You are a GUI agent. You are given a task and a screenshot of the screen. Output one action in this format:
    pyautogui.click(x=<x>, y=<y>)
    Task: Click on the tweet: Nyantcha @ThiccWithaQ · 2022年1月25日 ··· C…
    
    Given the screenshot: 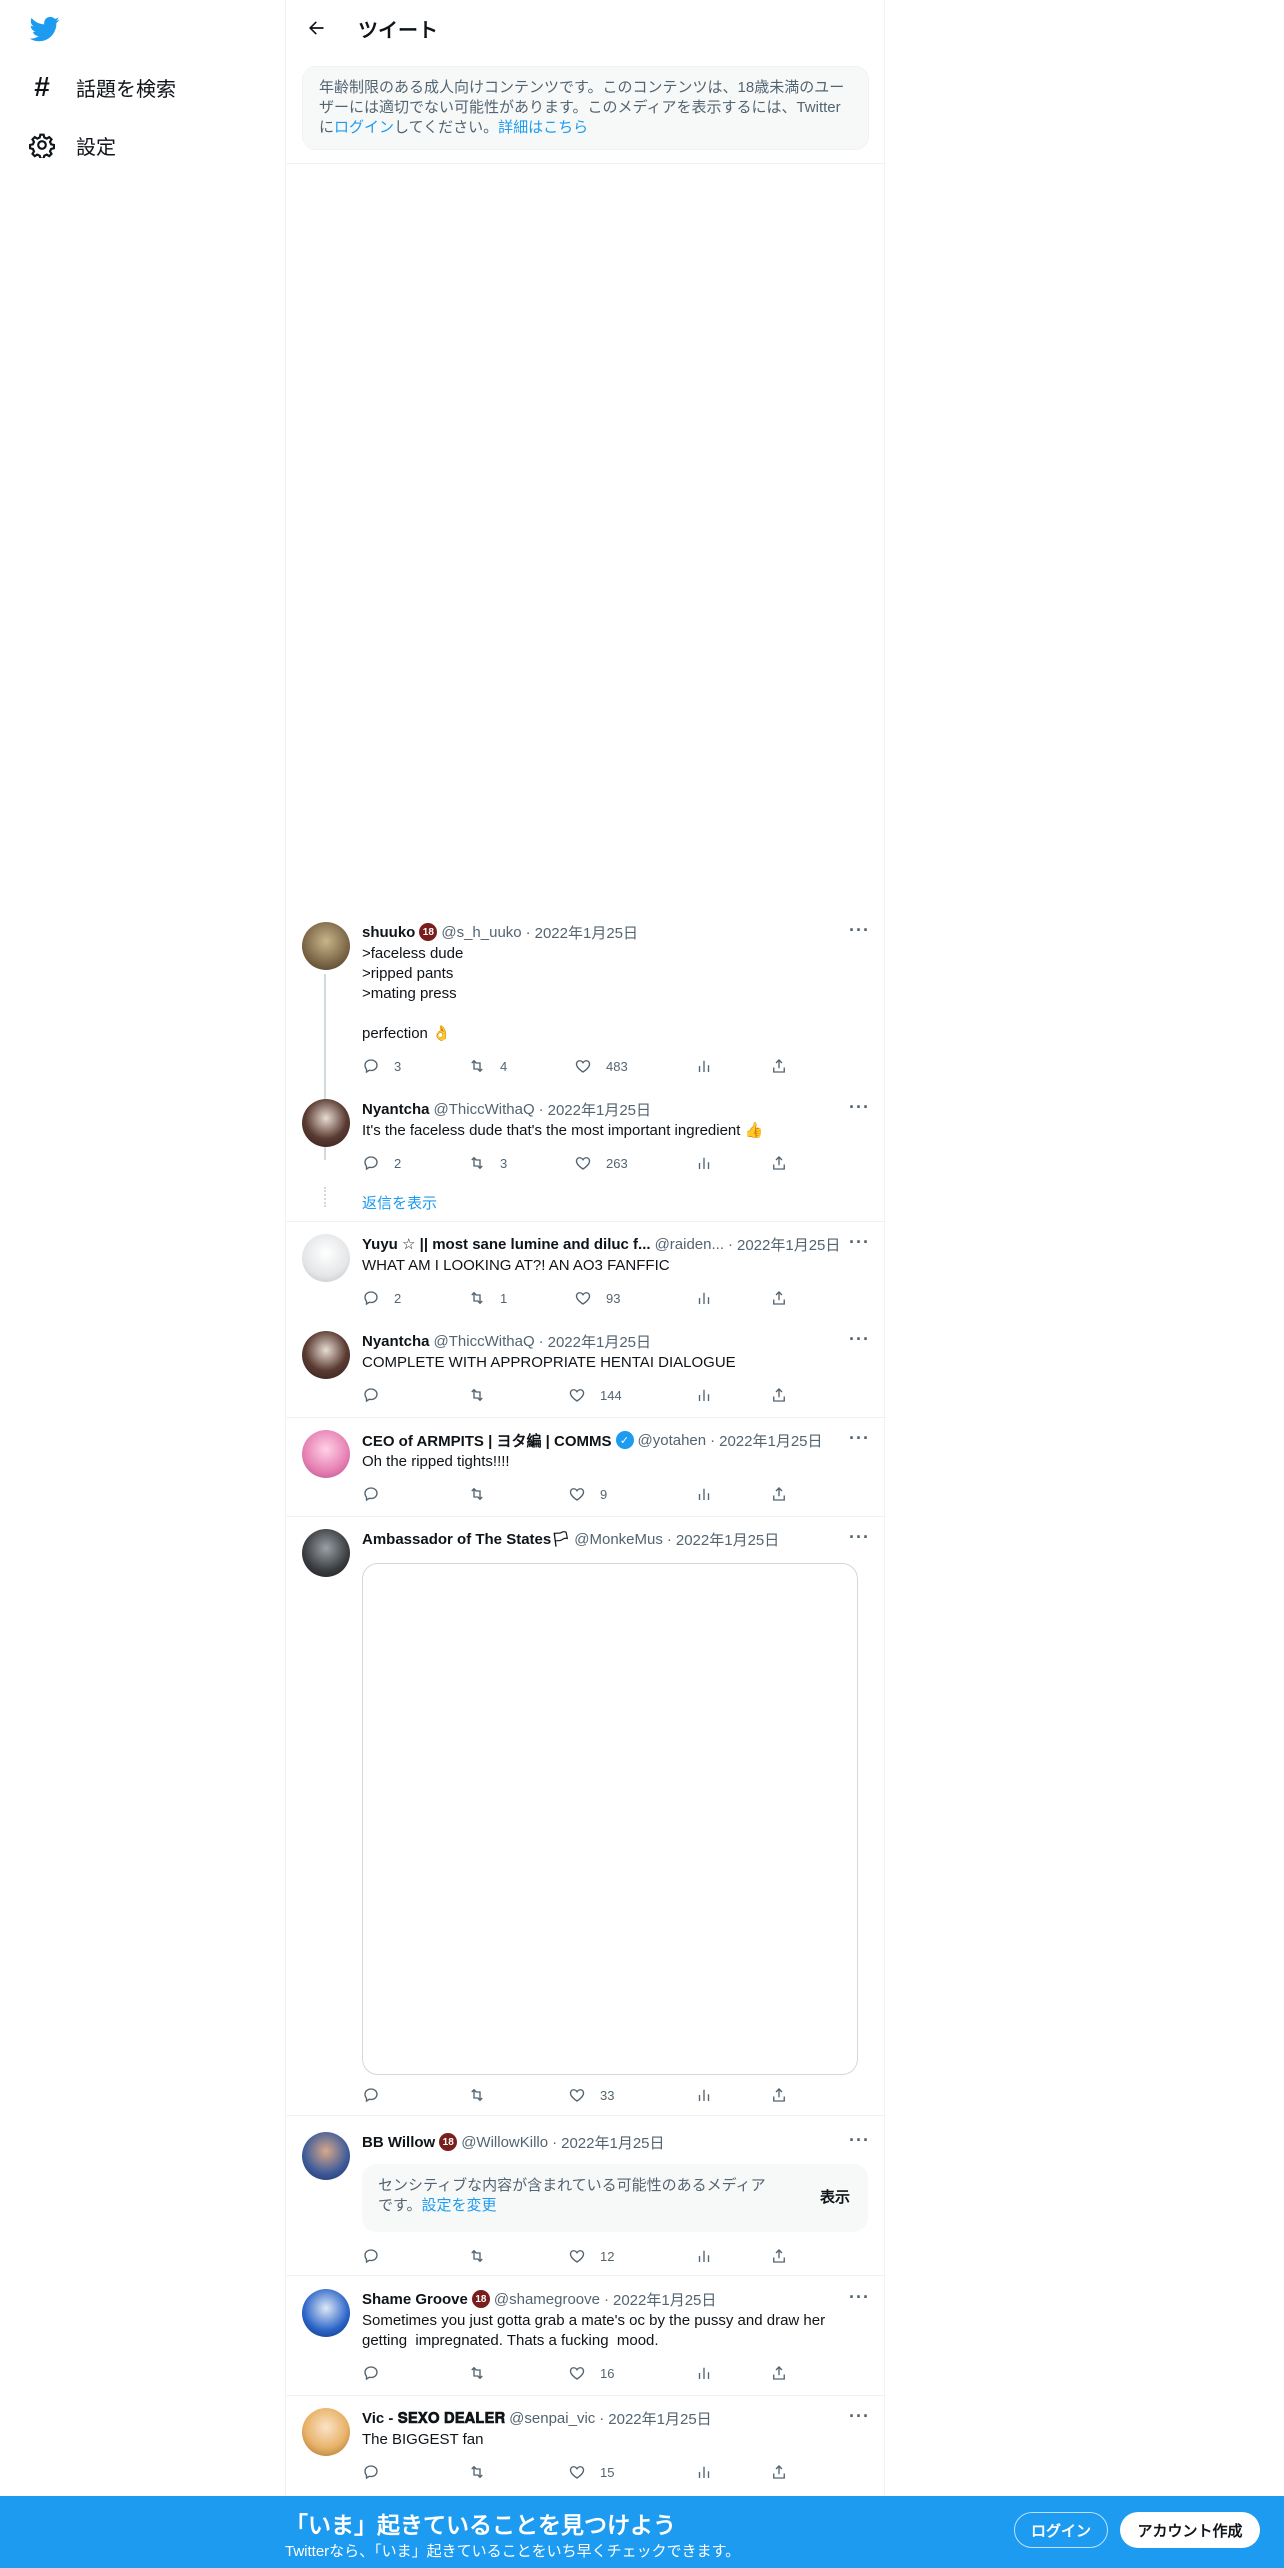 What is the action you would take?
    pyautogui.click(x=586, y=1369)
    